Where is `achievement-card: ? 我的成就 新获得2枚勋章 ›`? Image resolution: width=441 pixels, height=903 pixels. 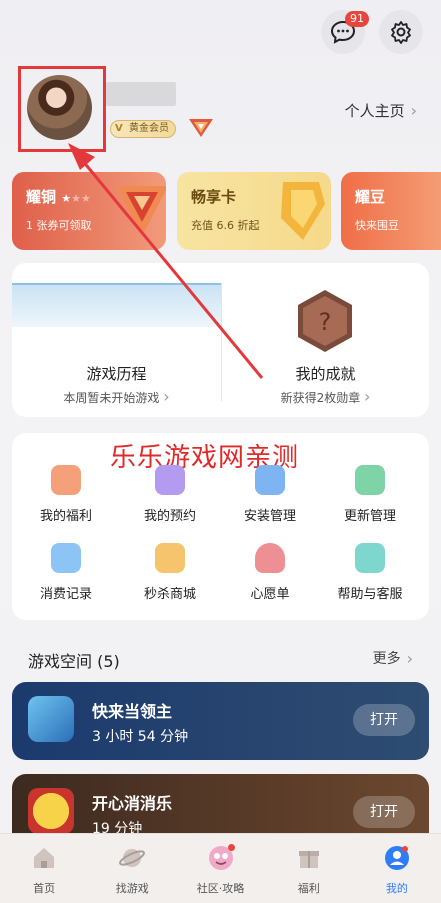 achievement-card: ? 我的成就 新获得2枚勋章 › is located at coordinates (325, 340).